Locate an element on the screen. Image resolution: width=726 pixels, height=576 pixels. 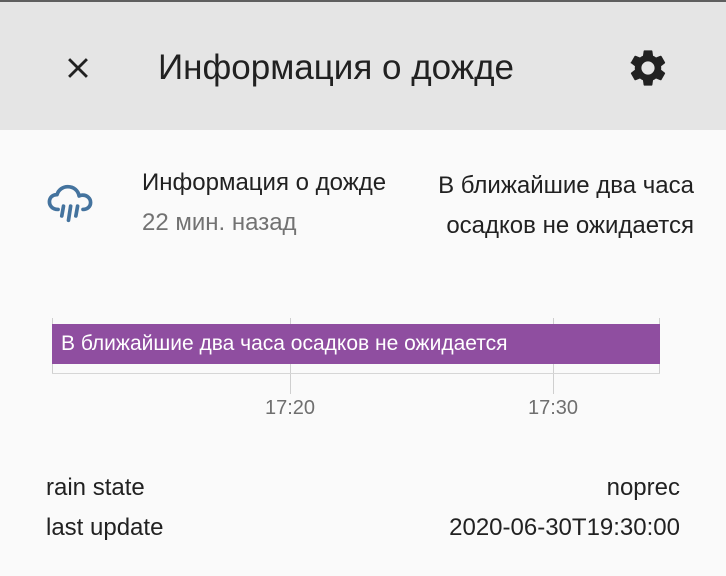
entity-icon is located at coordinates (70, 204).